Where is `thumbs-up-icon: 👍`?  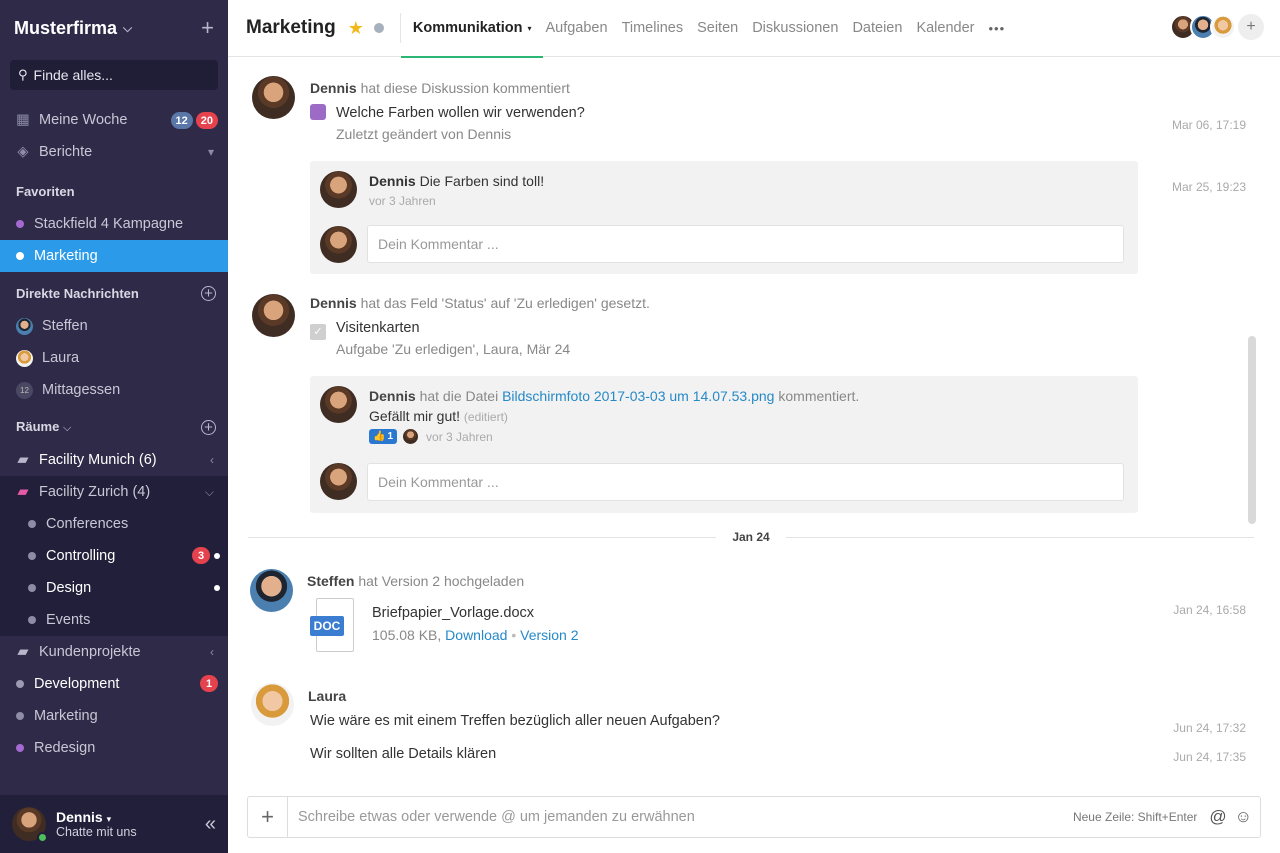 thumbs-up-icon: 👍 is located at coordinates (379, 436).